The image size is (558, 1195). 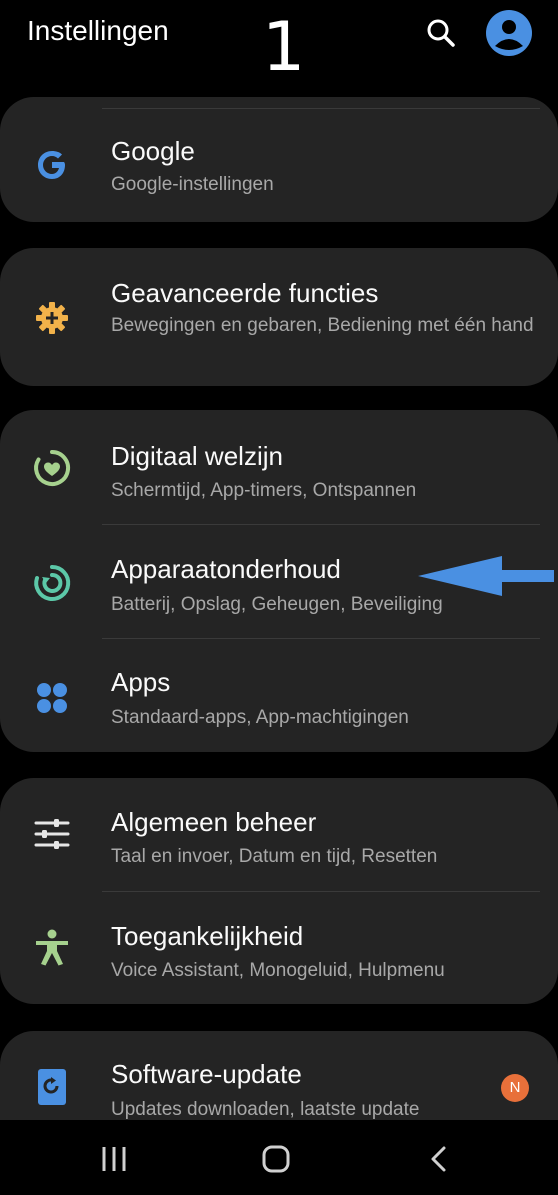 I want to click on settings-item-title: Digitaal welzijn, so click(x=197, y=456).